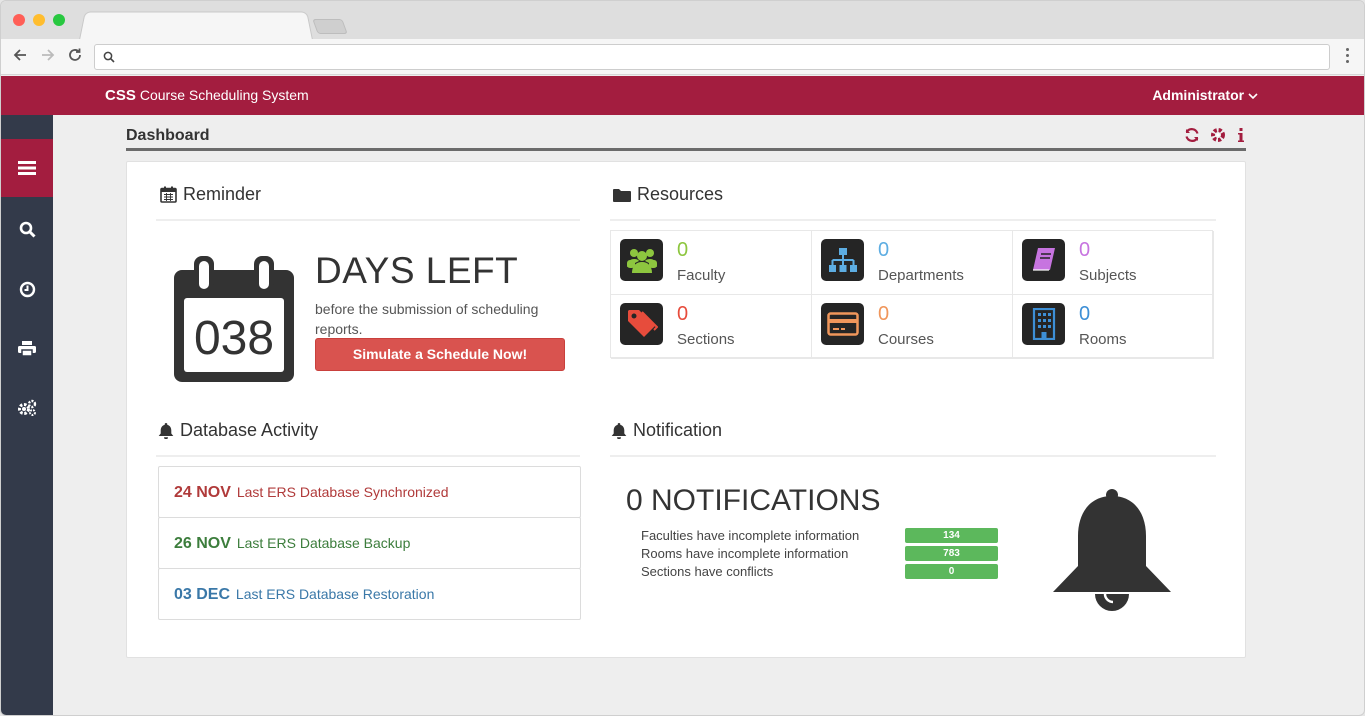  I want to click on activity-divider, so click(368, 456).